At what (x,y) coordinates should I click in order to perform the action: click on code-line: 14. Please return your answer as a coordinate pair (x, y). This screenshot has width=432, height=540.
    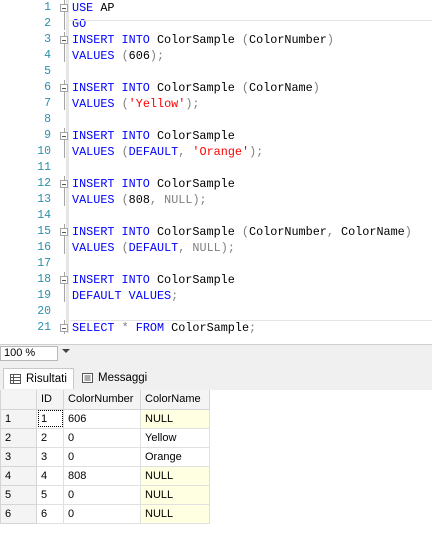
    Looking at the image, I should click on (216, 216).